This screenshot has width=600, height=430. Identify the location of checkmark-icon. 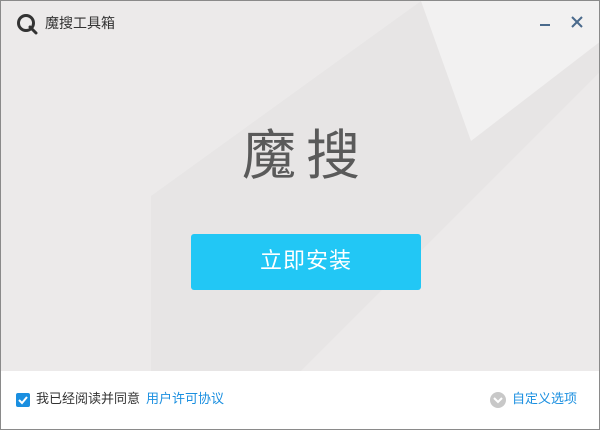
(23, 400).